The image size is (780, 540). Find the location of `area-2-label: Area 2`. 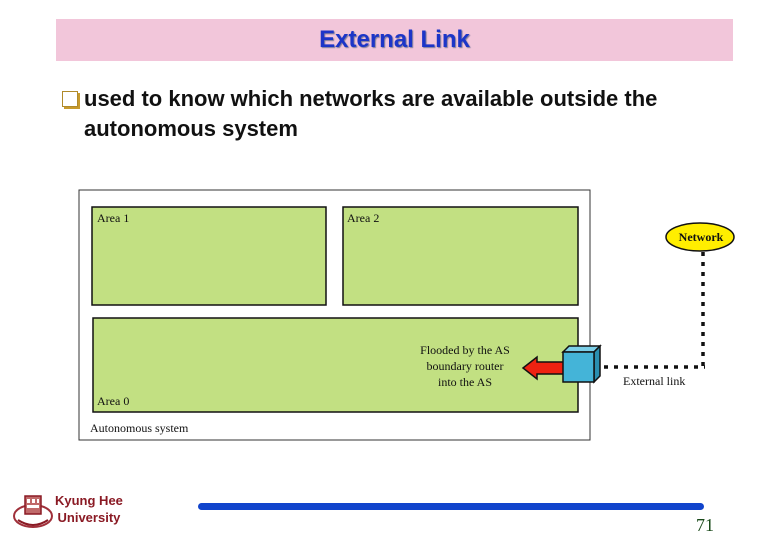

area-2-label: Area 2 is located at coordinates (363, 218).